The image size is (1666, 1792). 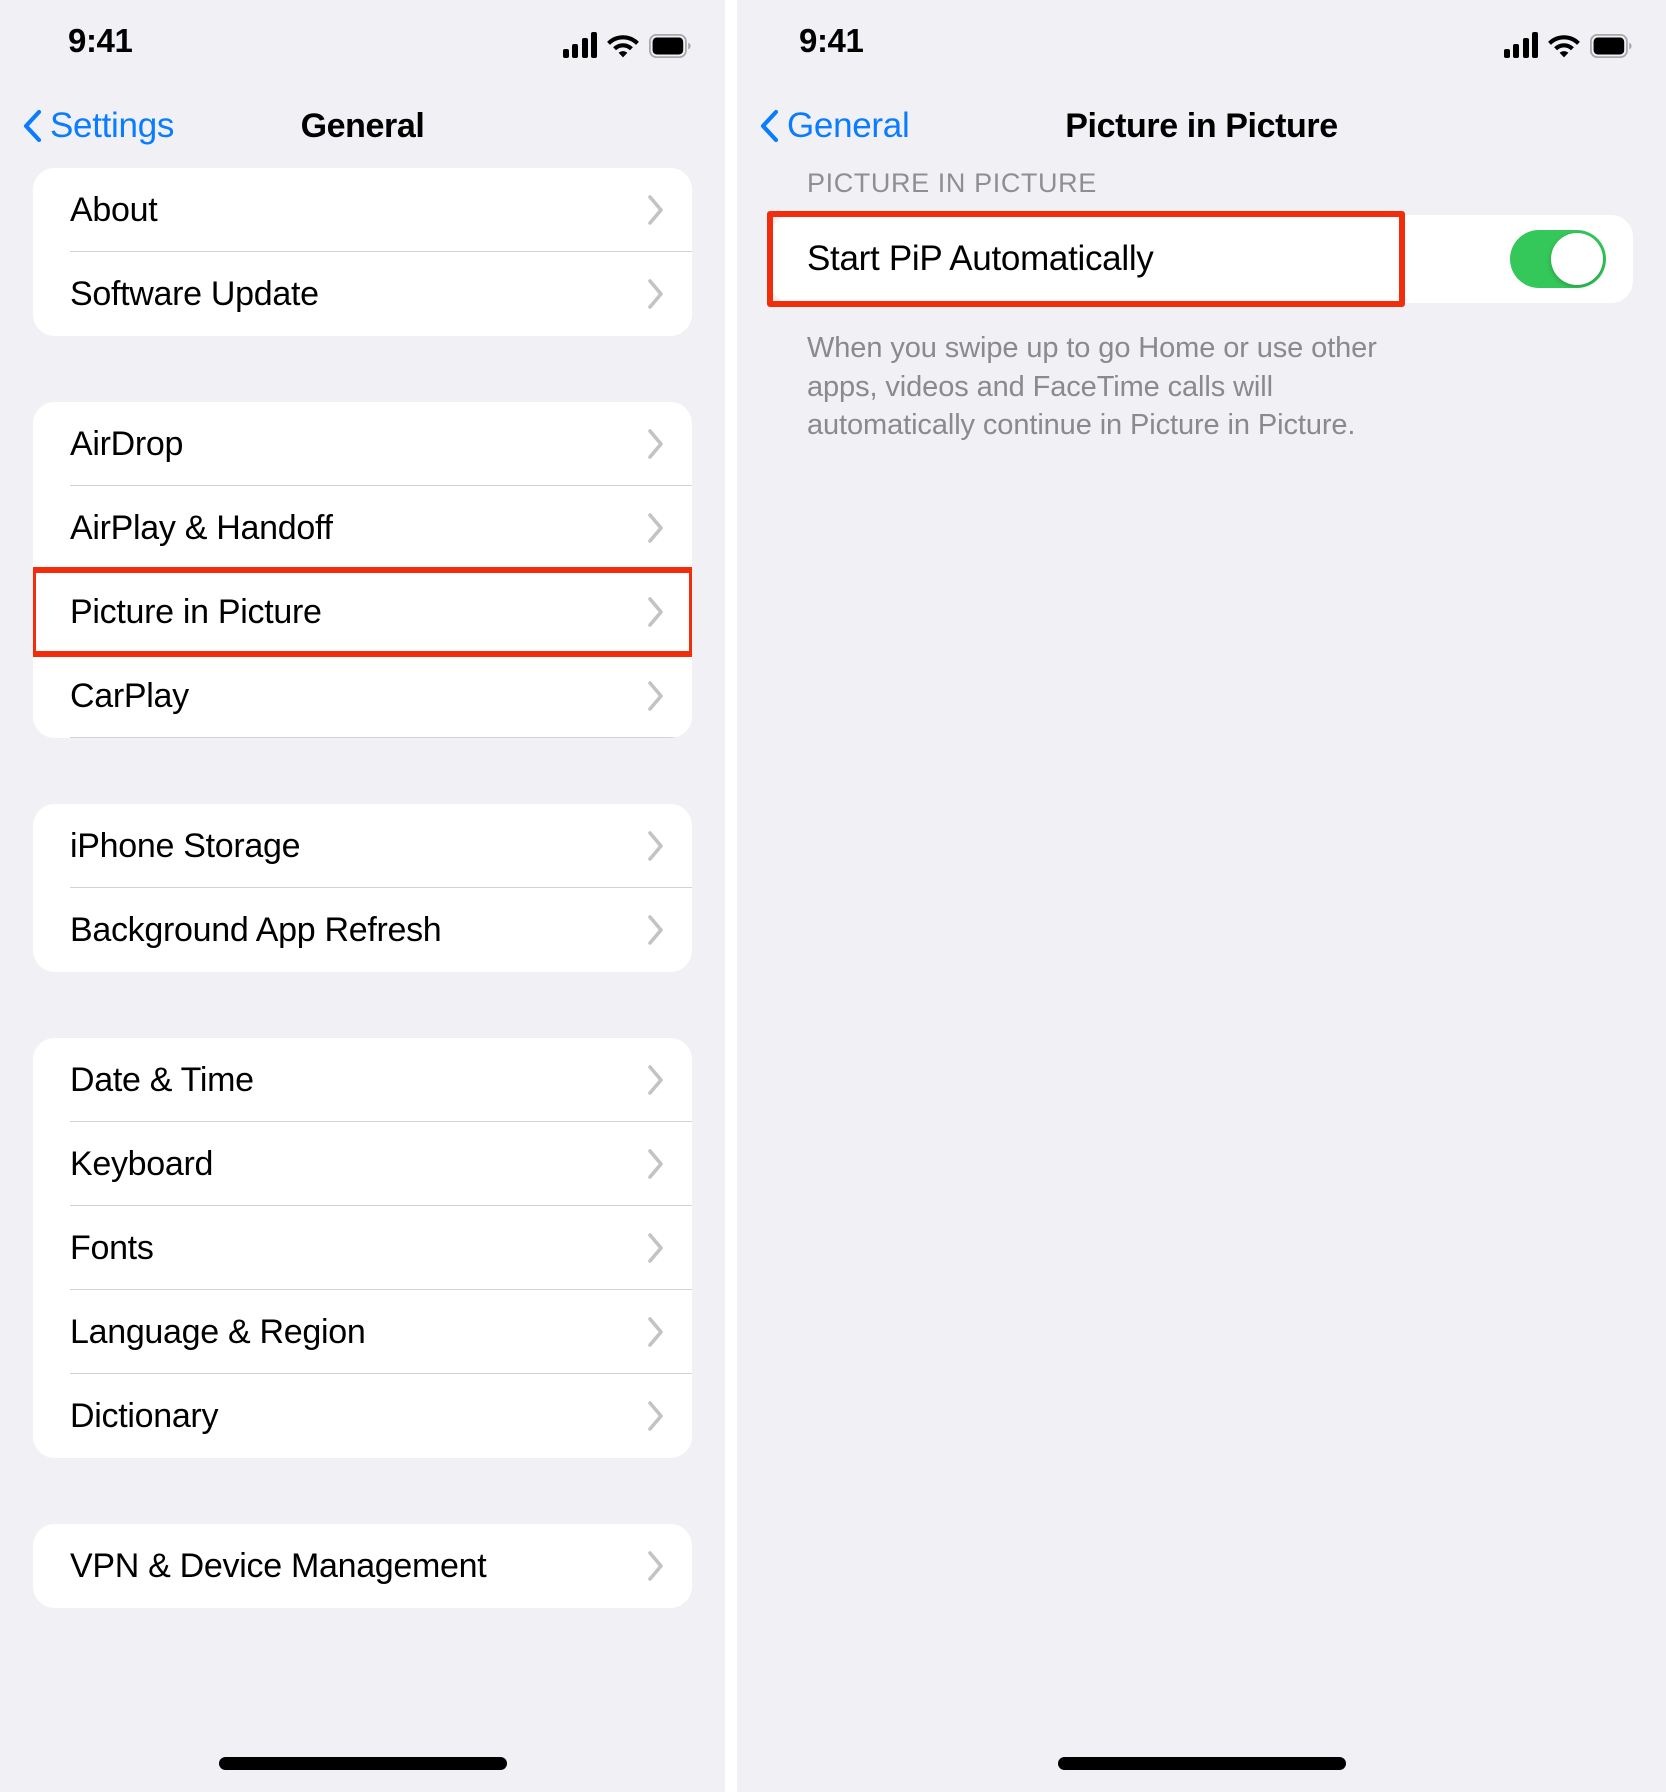 I want to click on settings-row-date-time: Date & Time, so click(x=362, y=1080).